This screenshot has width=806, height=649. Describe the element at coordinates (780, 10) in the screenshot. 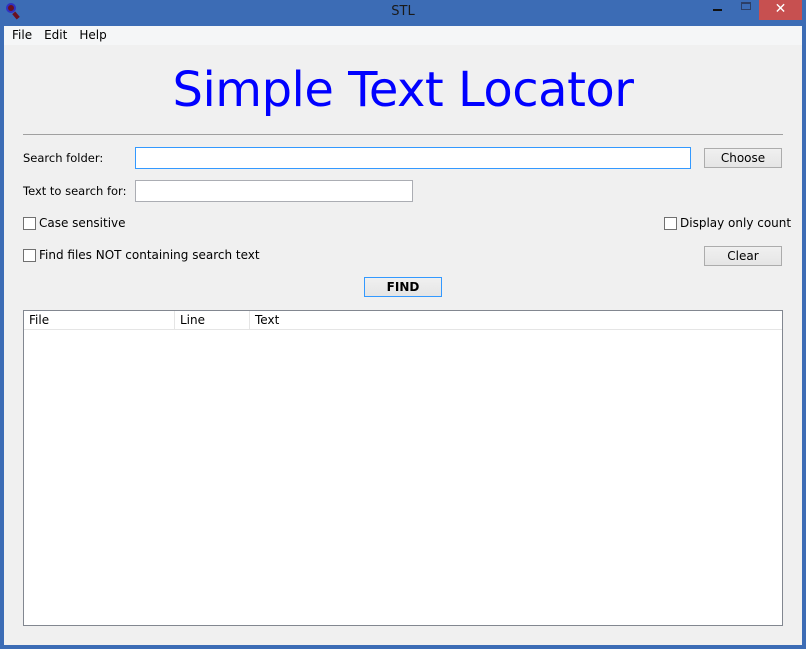

I see `close-button: ✕` at that location.